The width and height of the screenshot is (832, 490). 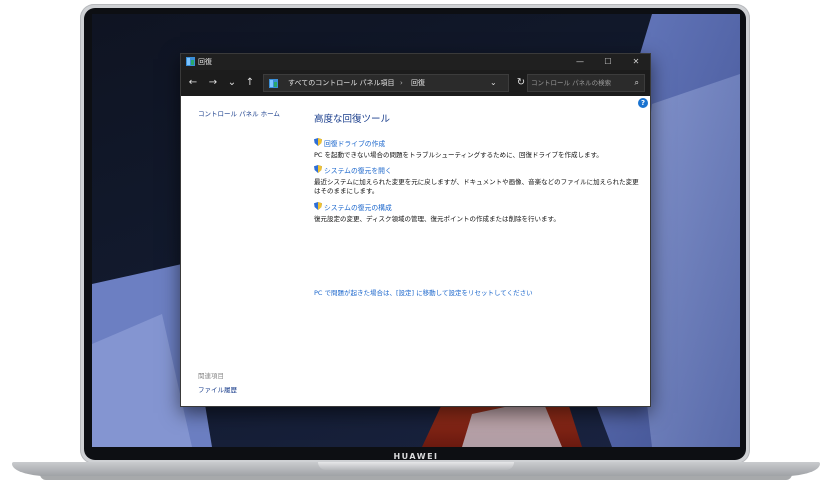 What do you see at coordinates (637, 83) in the screenshot?
I see `search-icon: ⌕` at bounding box center [637, 83].